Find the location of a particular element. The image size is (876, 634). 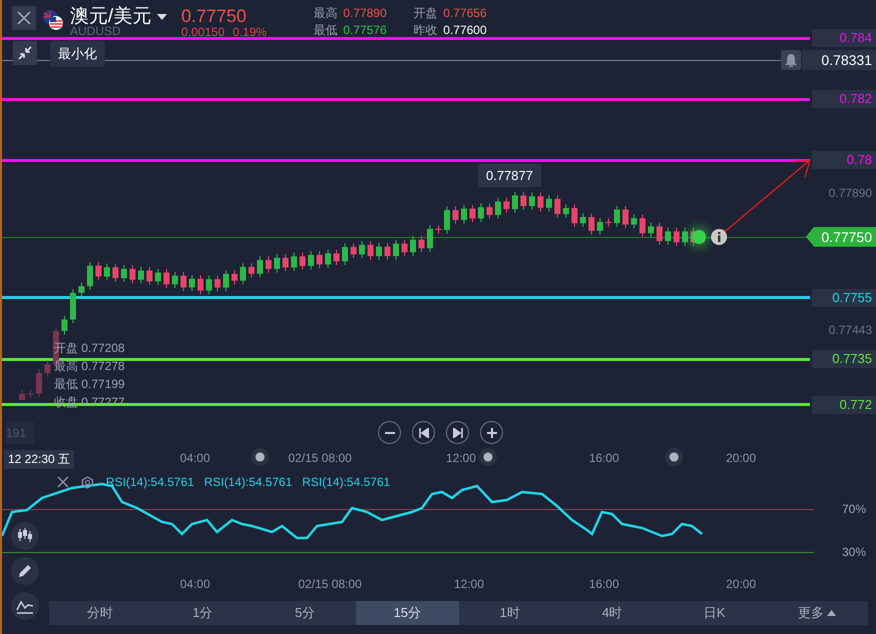

period-tab: 1分 is located at coordinates (202, 613).